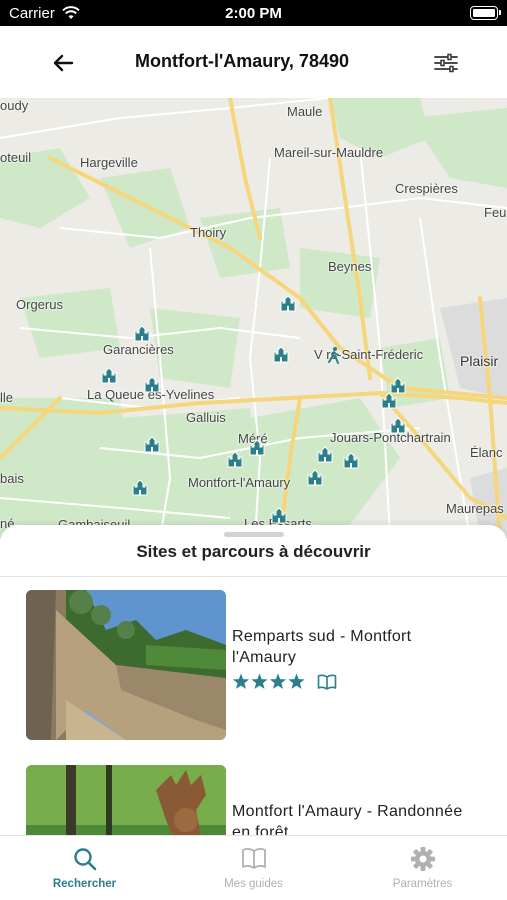 The height and width of the screenshot is (900, 507). What do you see at coordinates (495, 212) in the screenshot?
I see `map-place-label: Feu` at bounding box center [495, 212].